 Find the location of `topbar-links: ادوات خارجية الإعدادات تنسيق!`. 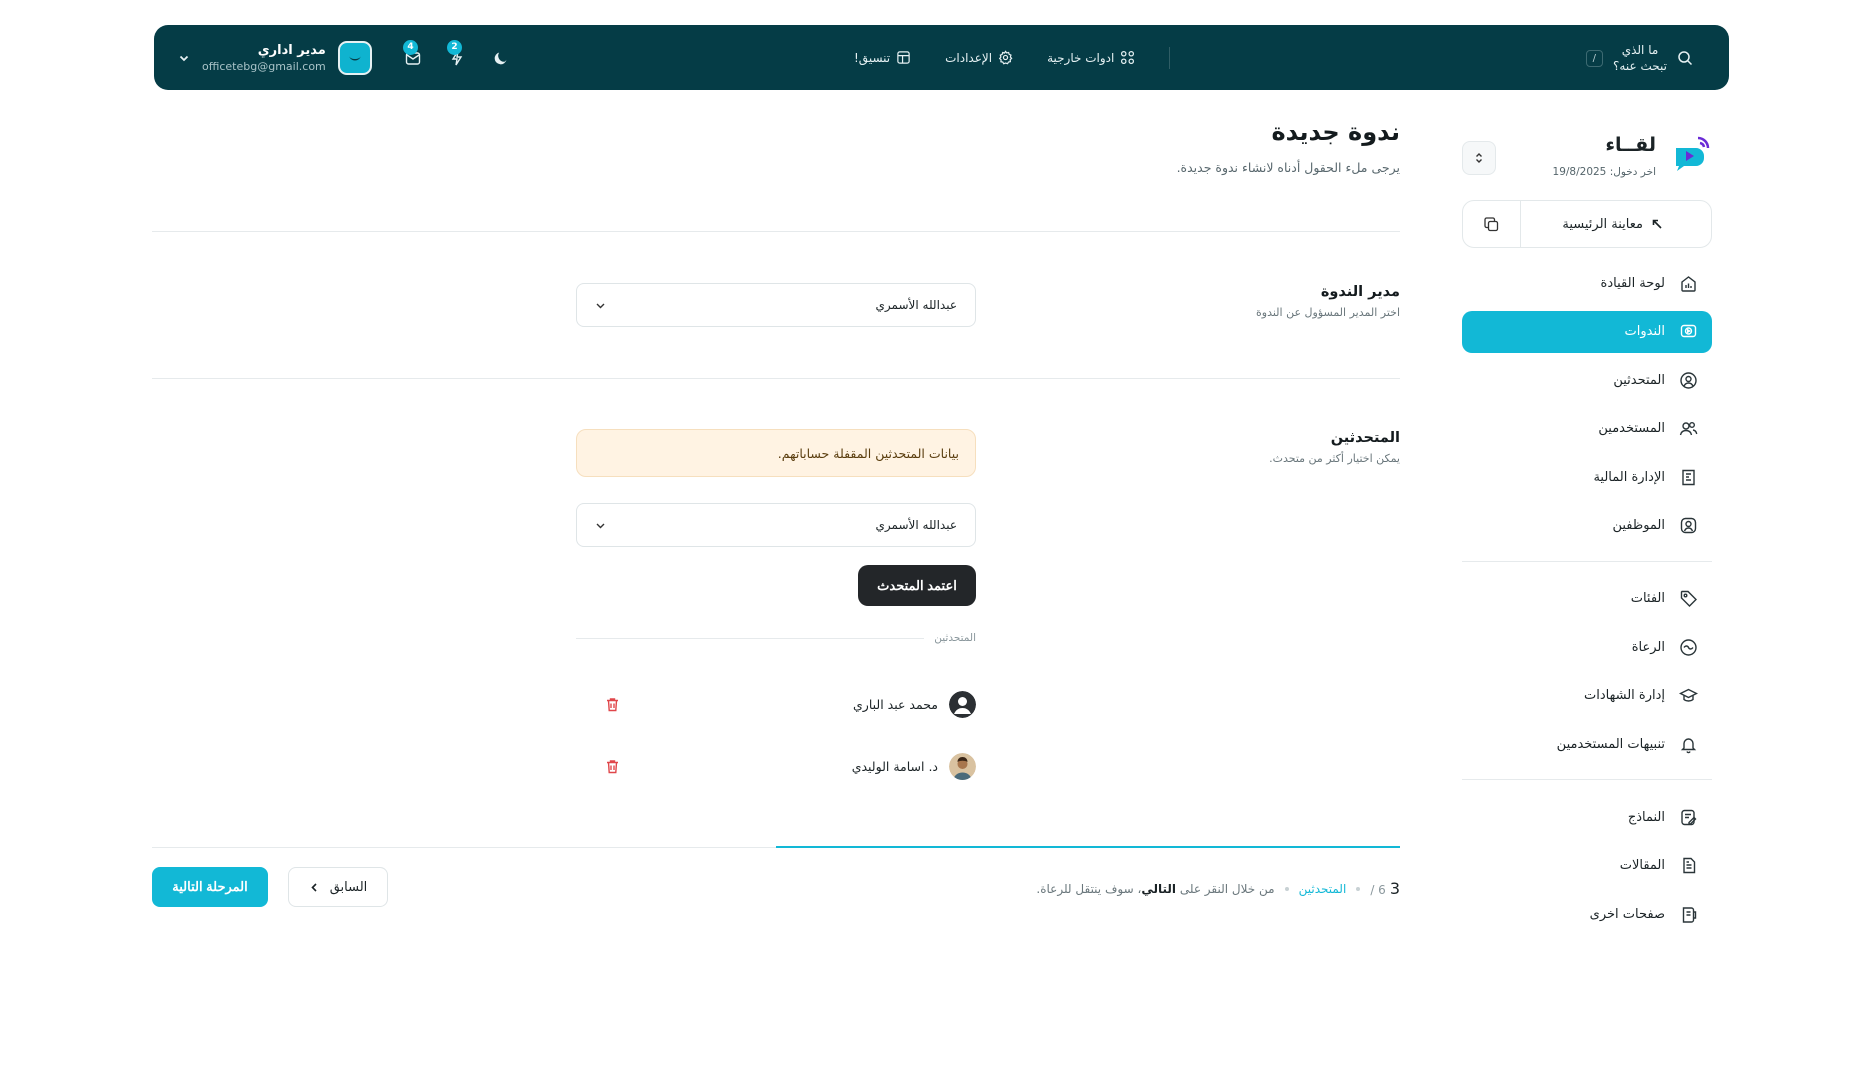

topbar-links: ادوات خارجية الإعدادات تنسيق! is located at coordinates (1012, 57).